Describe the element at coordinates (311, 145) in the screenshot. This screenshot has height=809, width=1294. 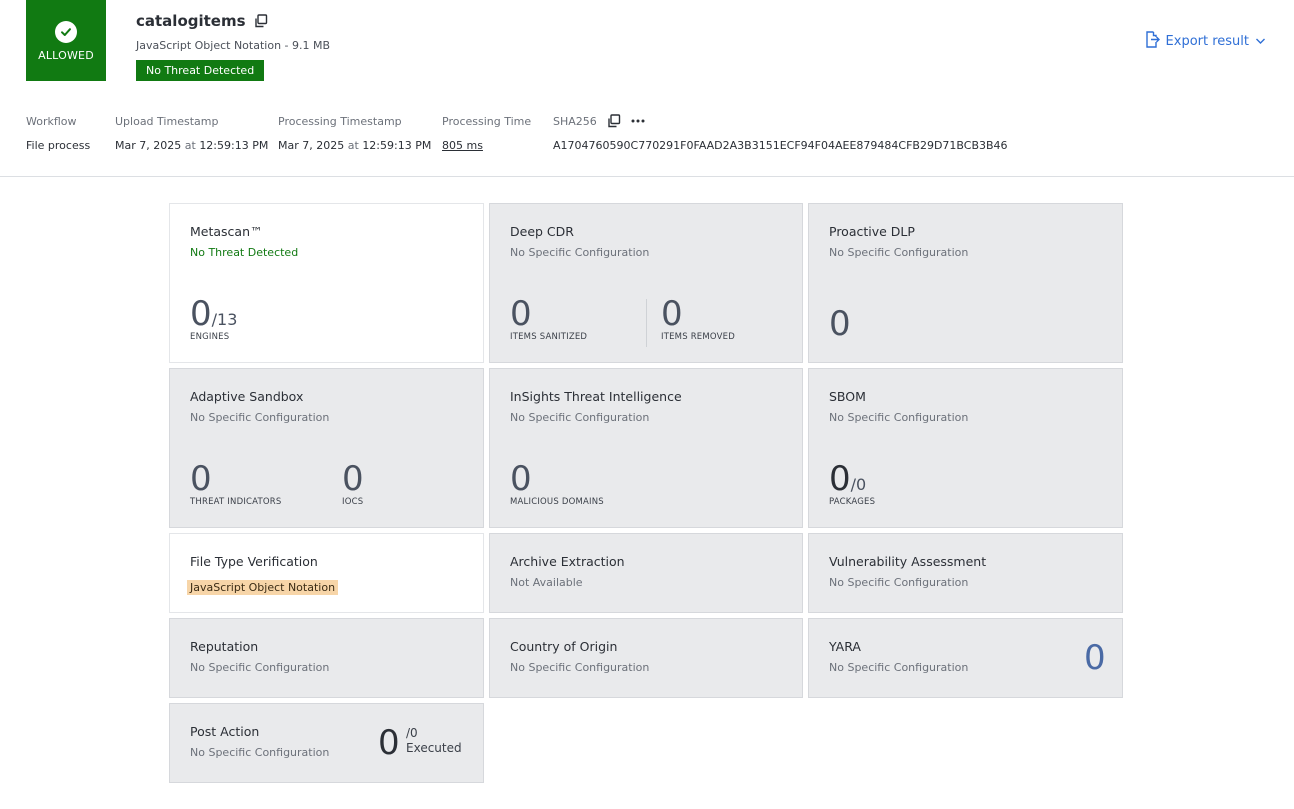
I see `processing-date: Mar 7, 2025` at that location.